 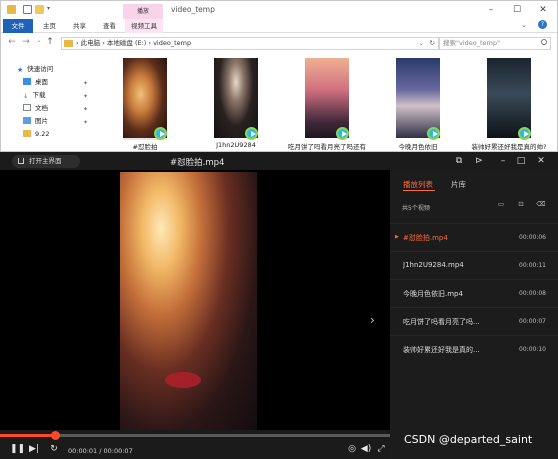 I want to click on navigation-pane: ★ 快速访问 桌面 ↓ 下载 文档 图片 9.22 ✦ ✦ ✦ ✦, so click(x=50, y=105).